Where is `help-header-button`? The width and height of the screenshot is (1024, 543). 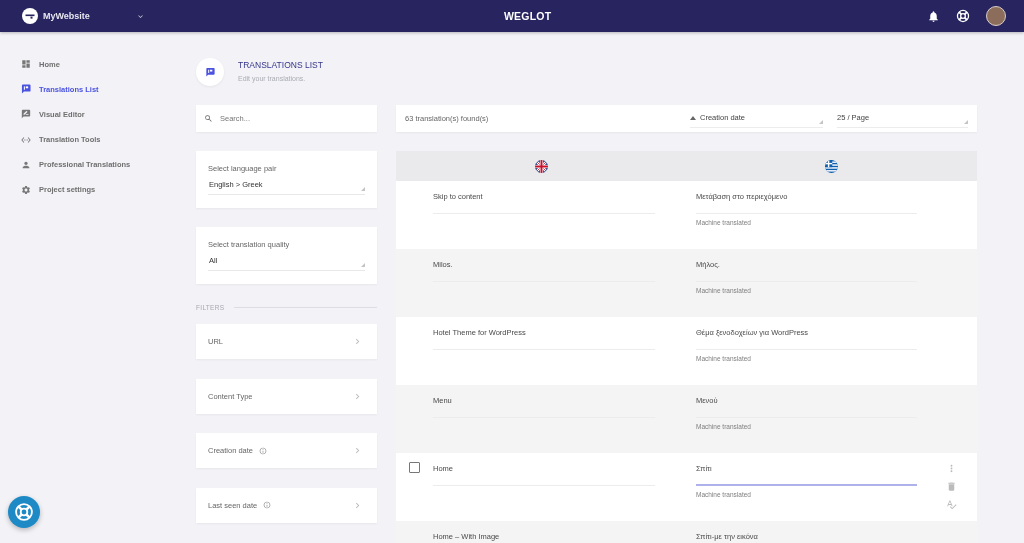 help-header-button is located at coordinates (963, 16).